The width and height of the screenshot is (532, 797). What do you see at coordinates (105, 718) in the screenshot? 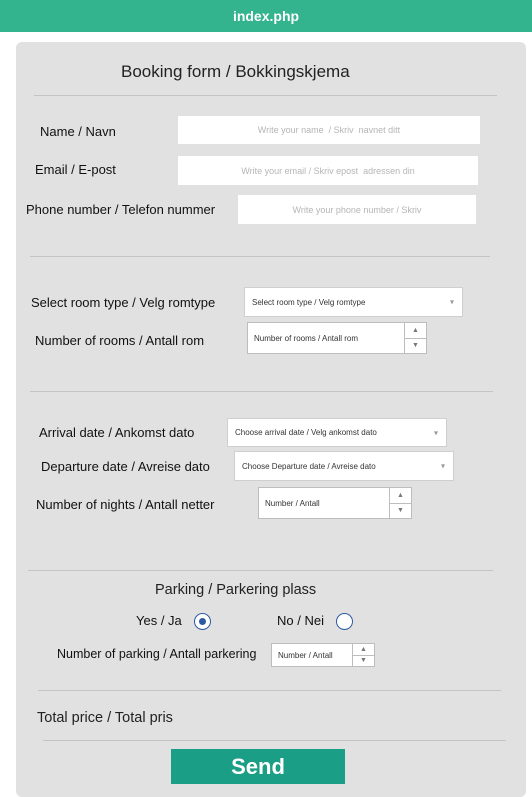
I see `total-price-label: Total price / Total pris` at bounding box center [105, 718].